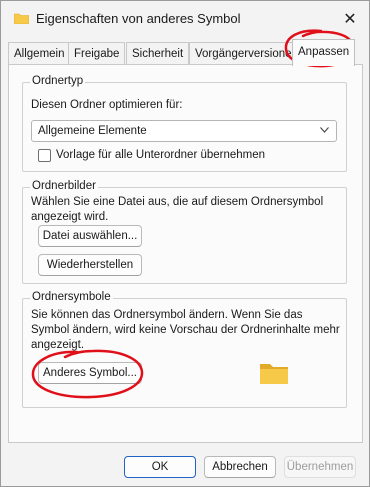  I want to click on restore-button: Wiederherstellen, so click(90, 265).